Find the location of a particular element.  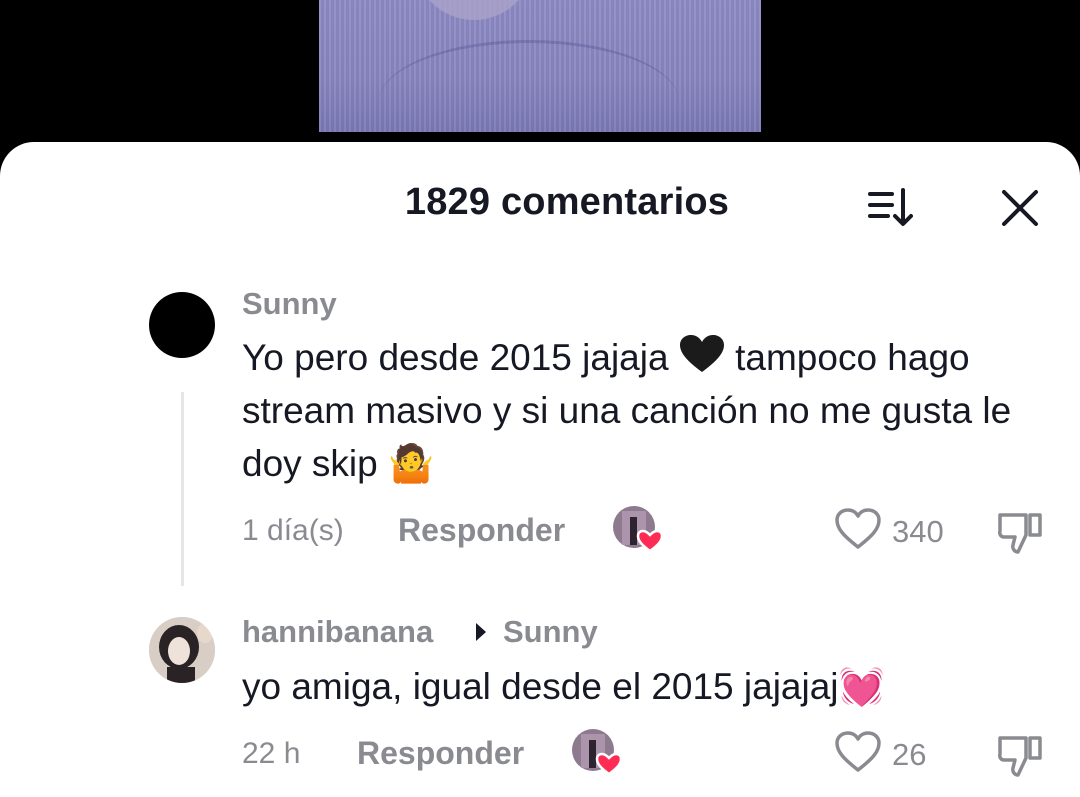

comment-text: yo amiga, igual desde el 2015 jajajaj💓 is located at coordinates (642, 686).